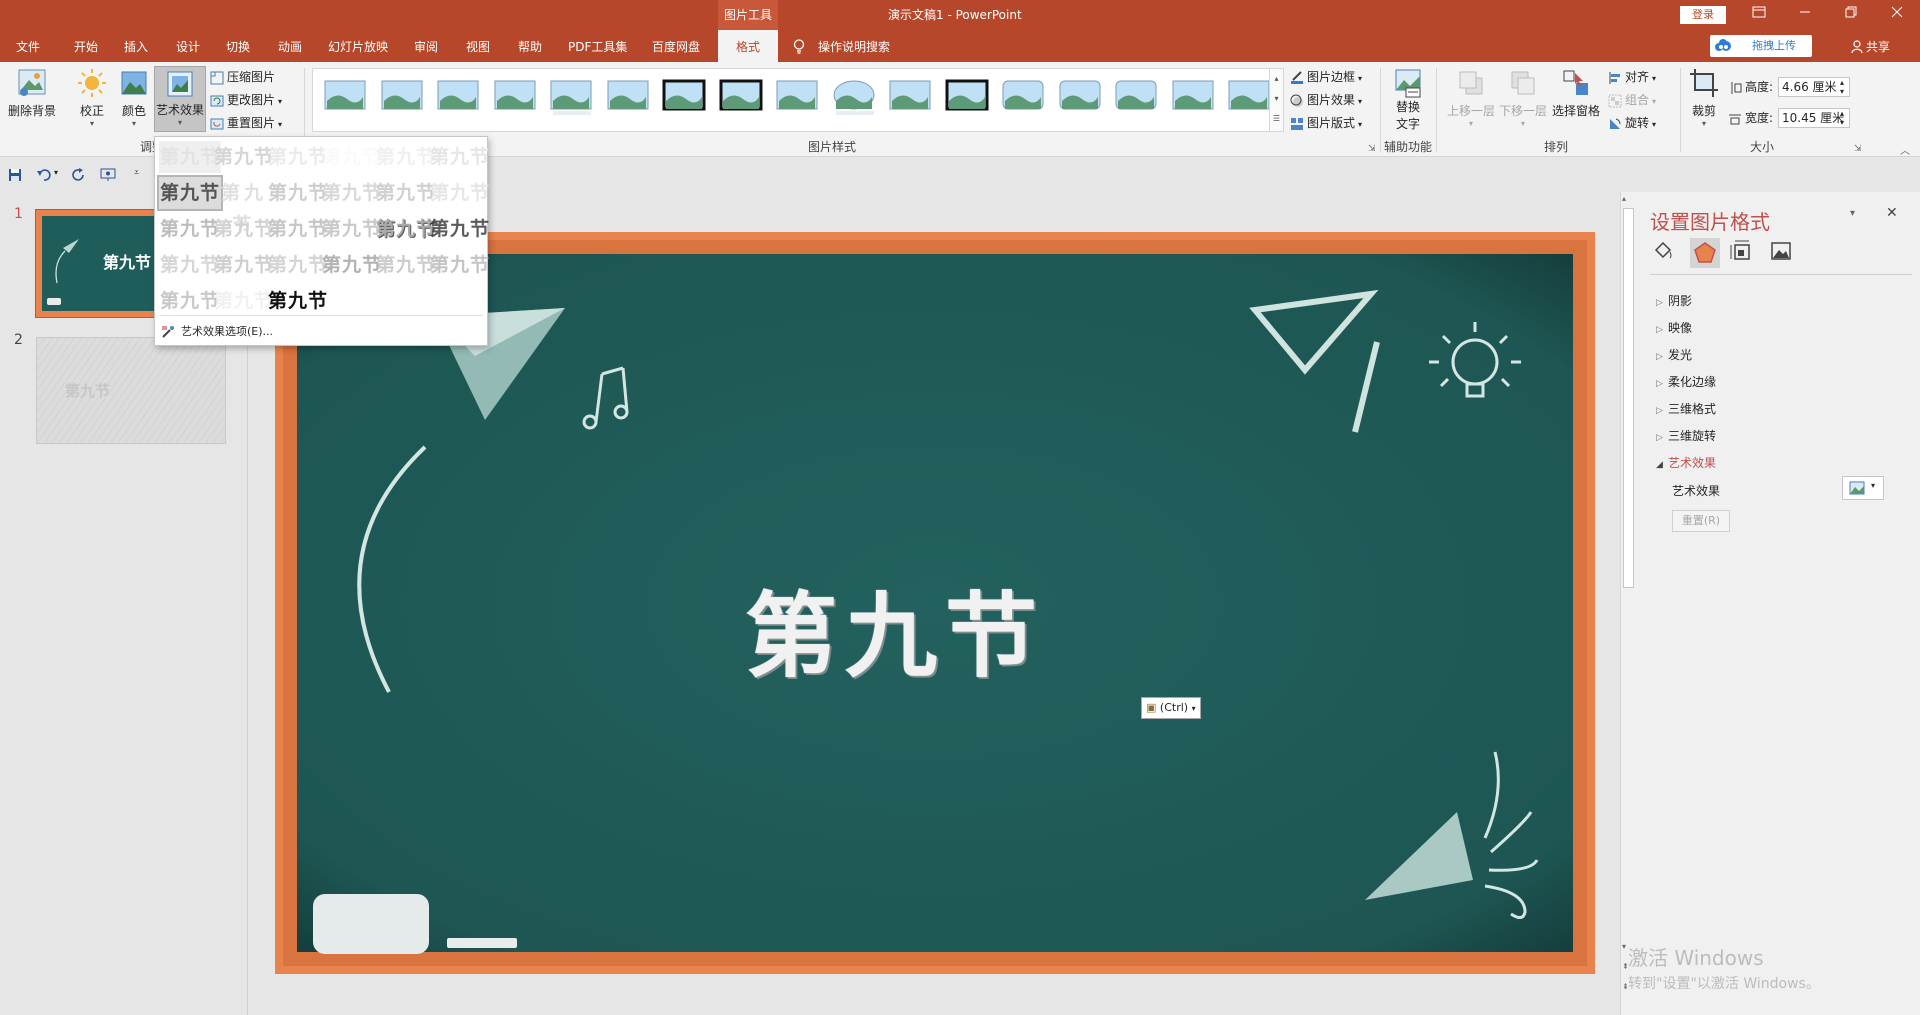  What do you see at coordinates (134, 98) in the screenshot?
I see `color-button: 颜色 ▾` at bounding box center [134, 98].